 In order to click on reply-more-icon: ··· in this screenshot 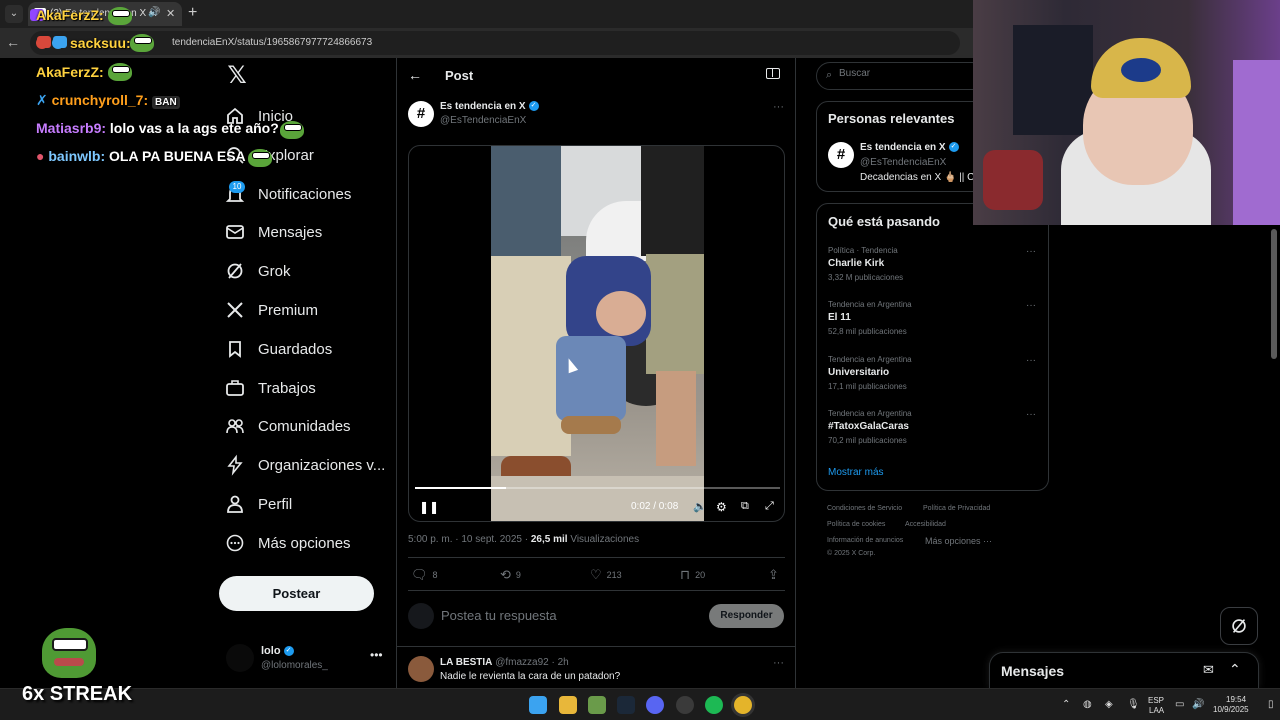, I will do `click(778, 663)`.